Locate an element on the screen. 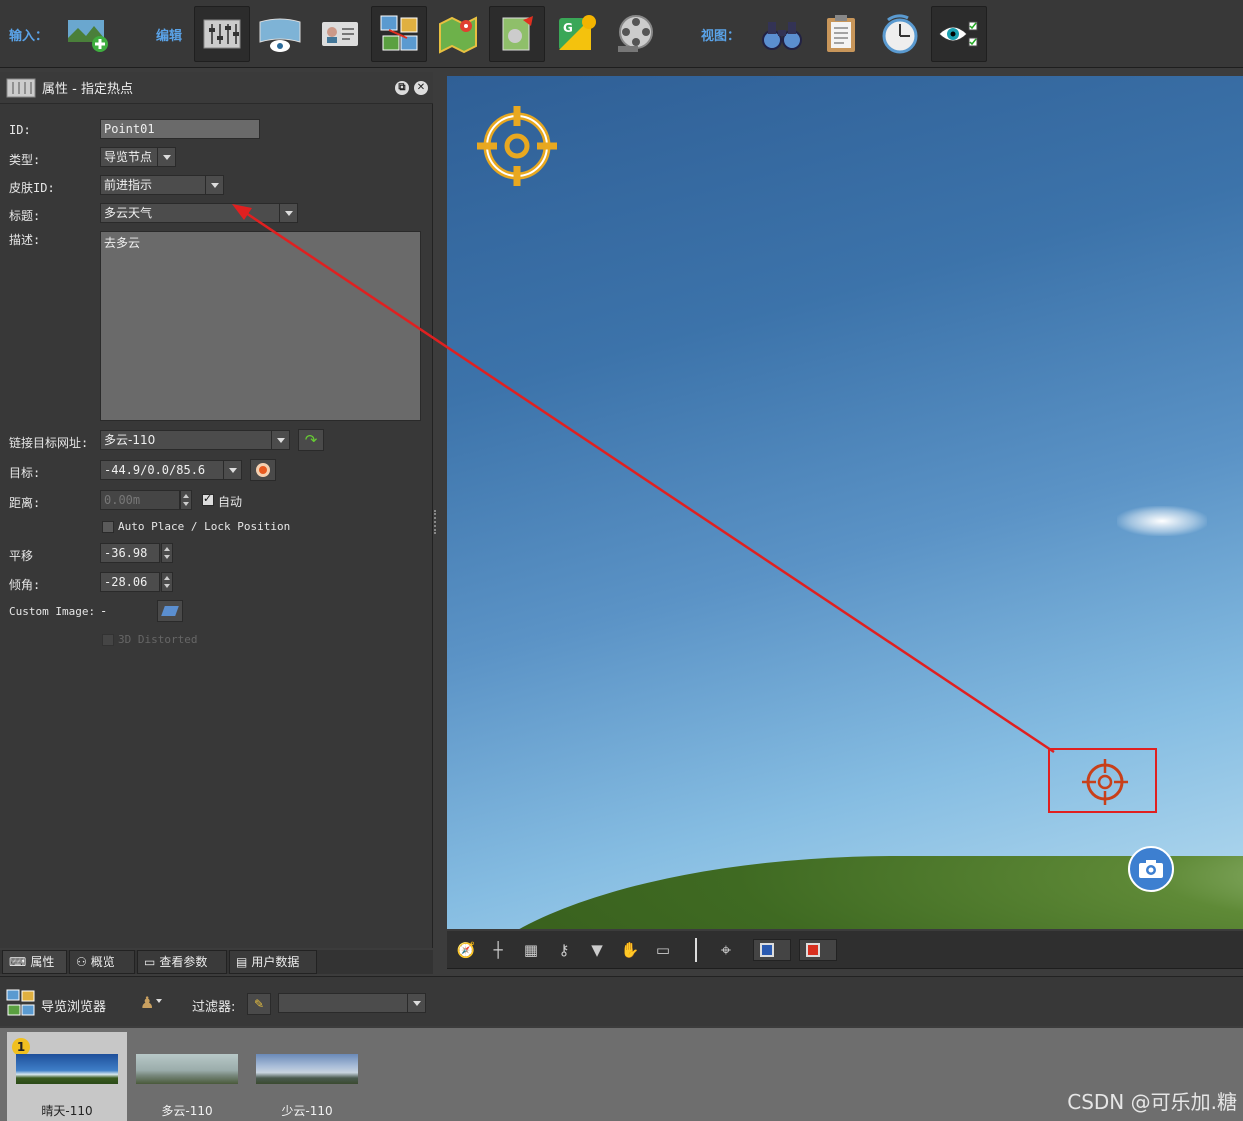 This screenshot has height=1121, width=1243. thumbnail-image is located at coordinates (307, 1069).